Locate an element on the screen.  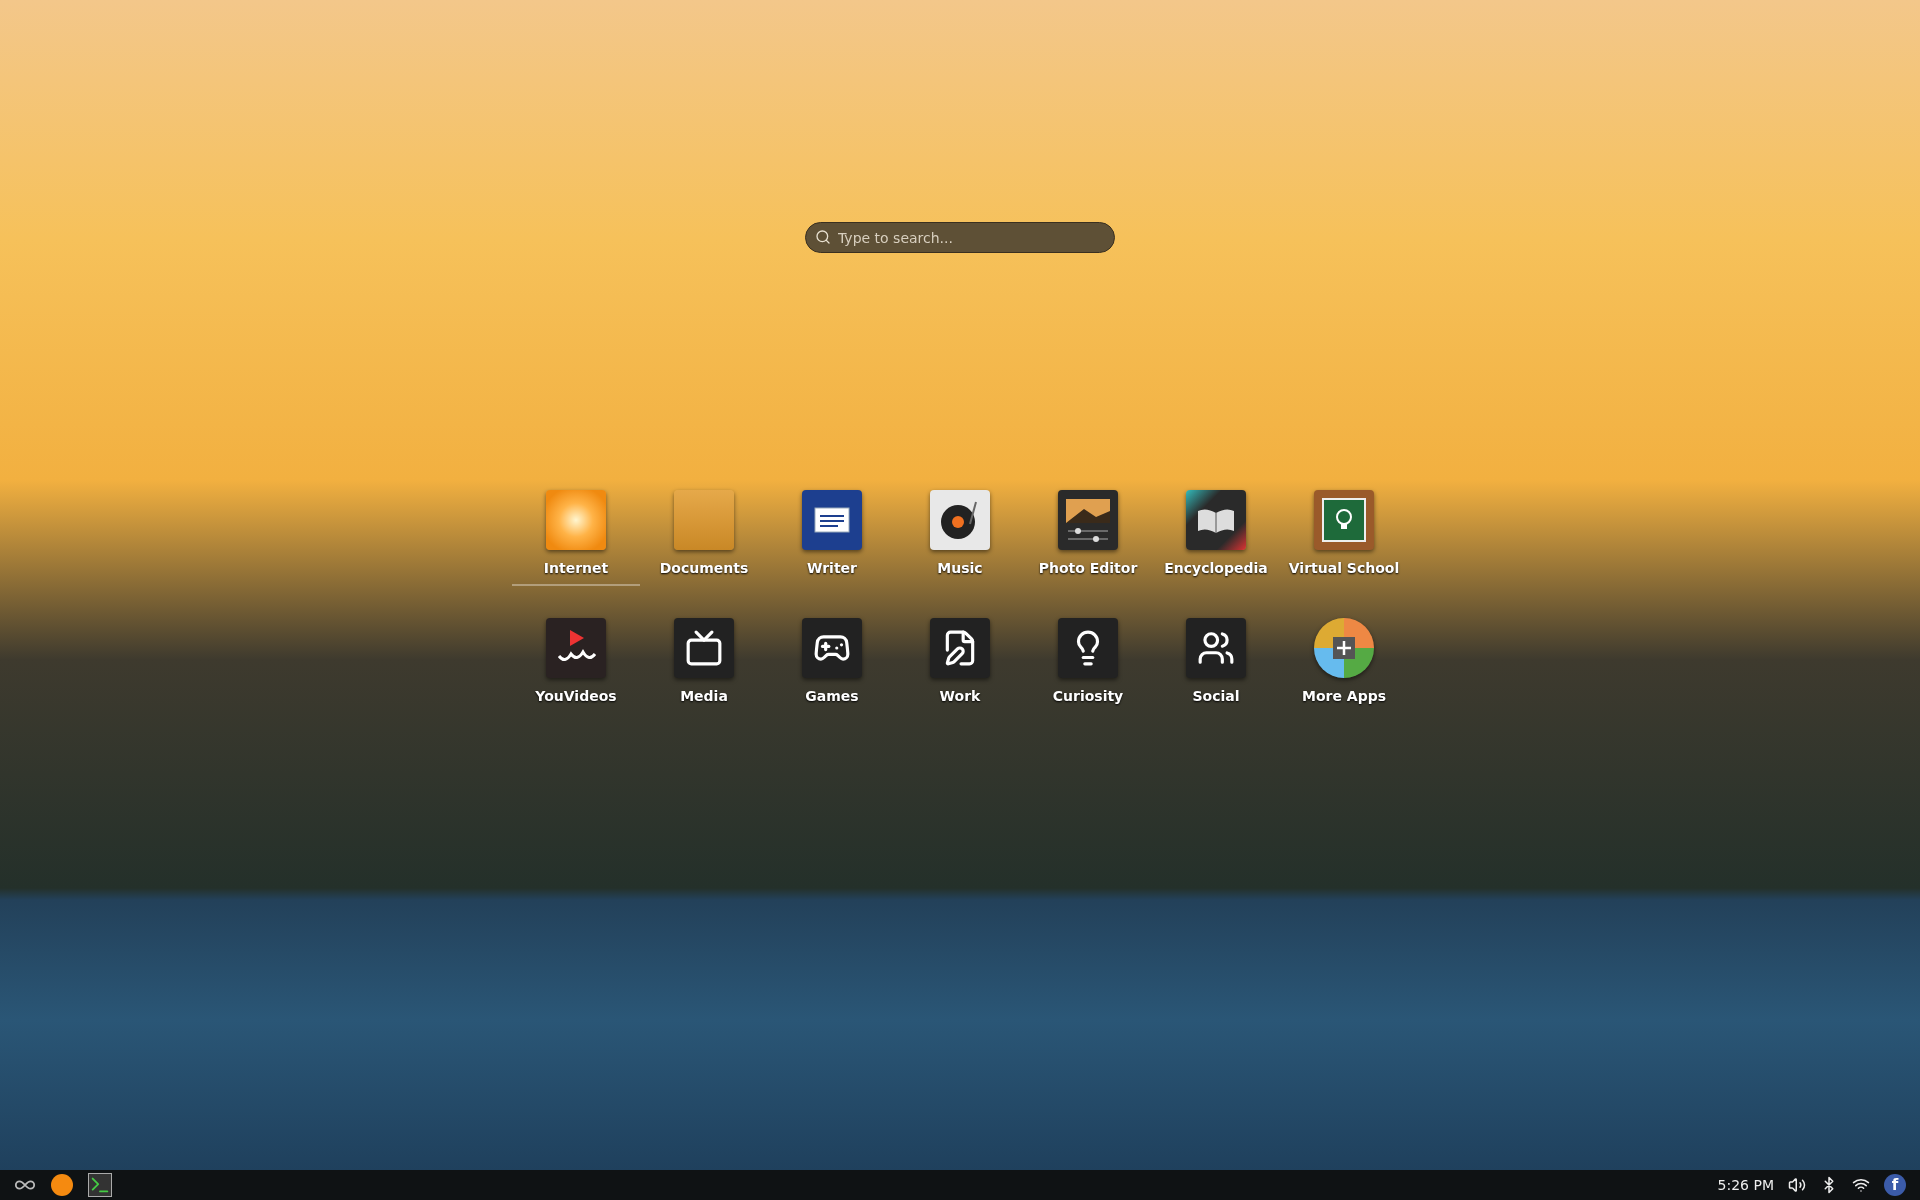
app-launcher: Encyclopedia is located at coordinates (1216, 538).